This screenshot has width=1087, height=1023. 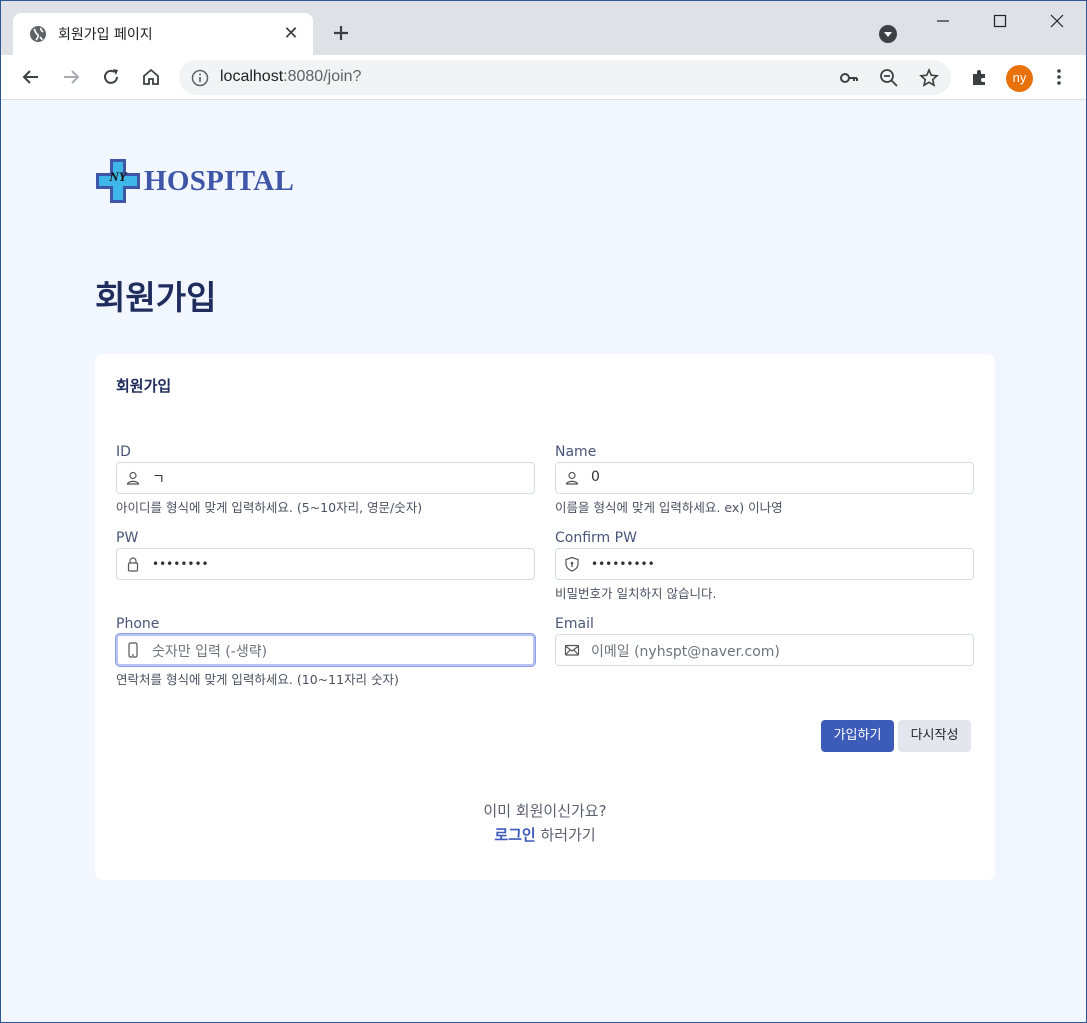 I want to click on name-label: Name, so click(x=576, y=452).